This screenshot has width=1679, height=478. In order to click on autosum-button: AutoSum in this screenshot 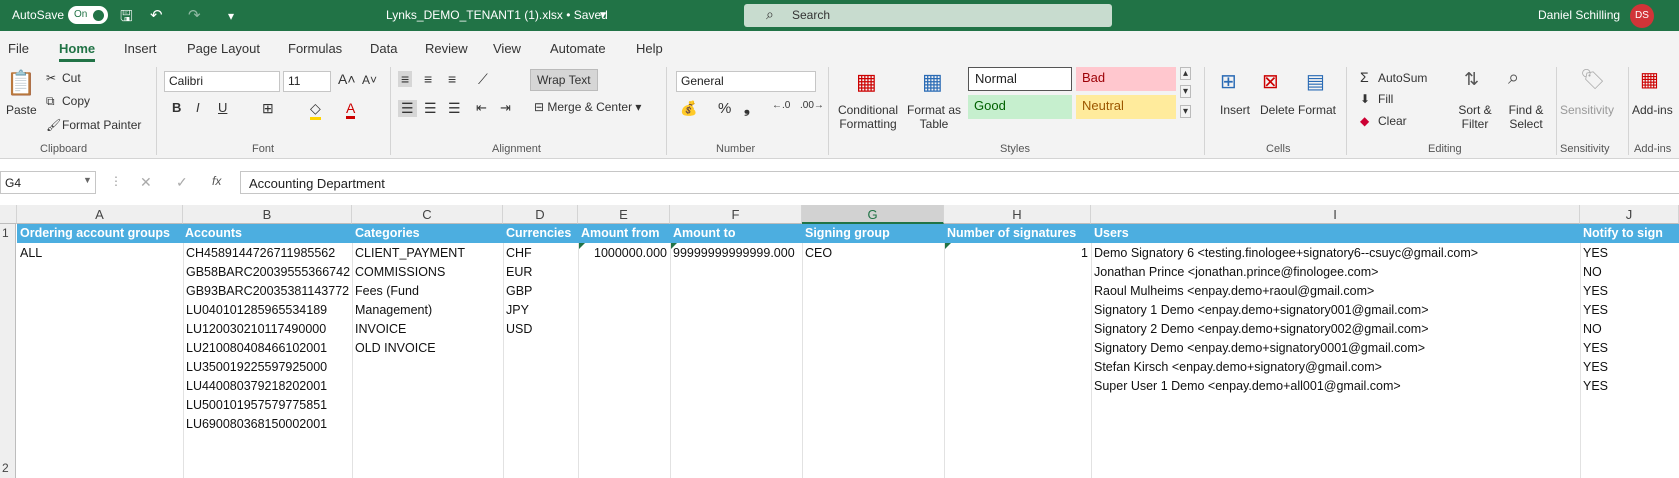, I will do `click(1402, 78)`.